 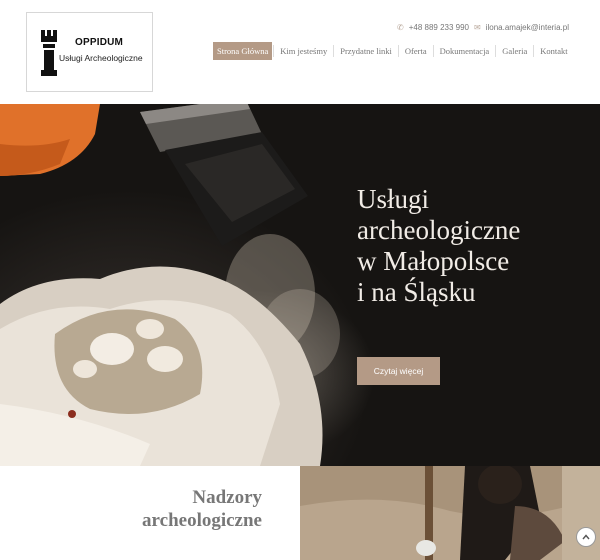 What do you see at coordinates (49, 53) in the screenshot?
I see `tower-icon` at bounding box center [49, 53].